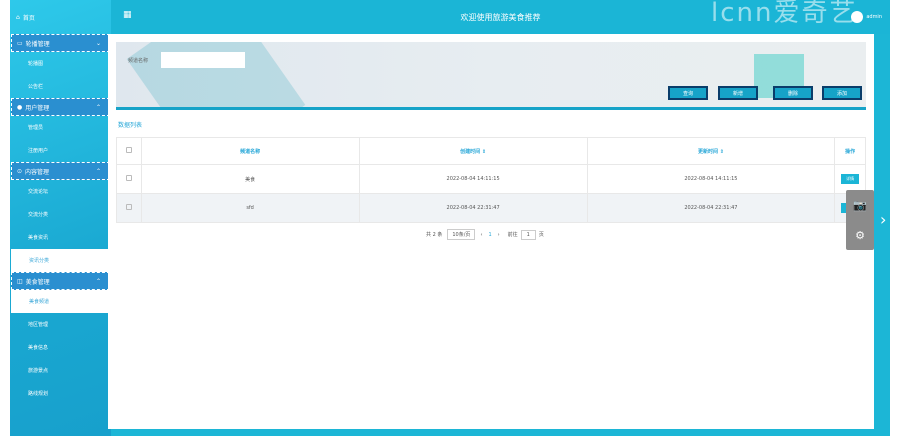 The width and height of the screenshot is (903, 438). What do you see at coordinates (842, 93) in the screenshot?
I see `export-button: 添加` at bounding box center [842, 93].